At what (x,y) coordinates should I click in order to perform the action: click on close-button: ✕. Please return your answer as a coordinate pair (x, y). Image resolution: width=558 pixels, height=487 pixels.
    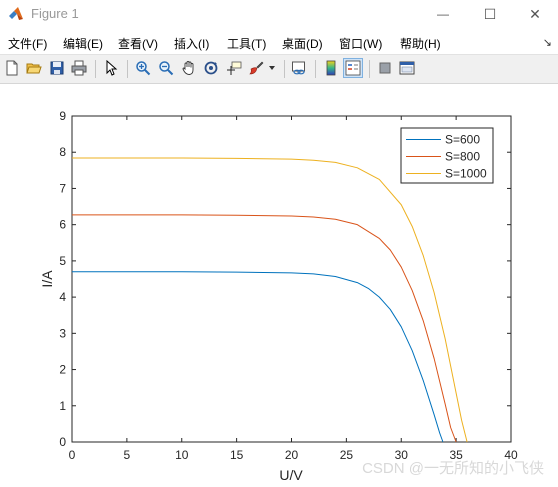
    Looking at the image, I should click on (535, 14).